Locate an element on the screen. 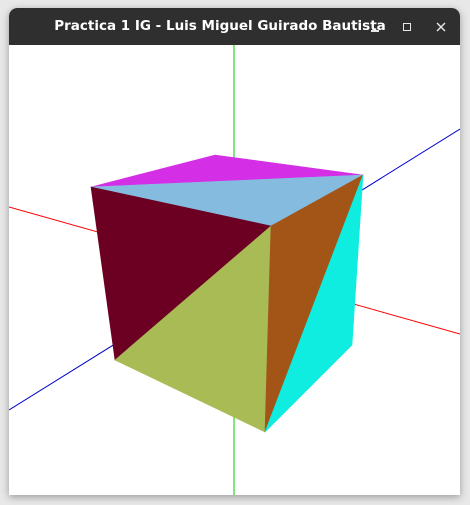 The height and width of the screenshot is (505, 470). close-button is located at coordinates (441, 27).